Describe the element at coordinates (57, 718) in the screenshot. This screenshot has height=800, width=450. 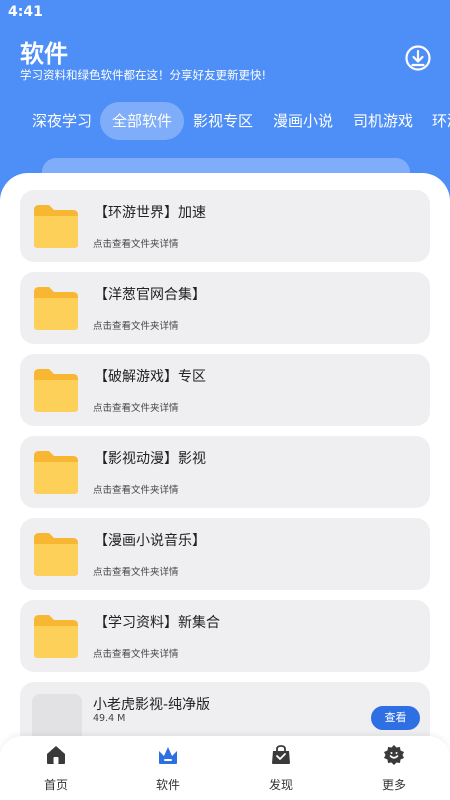
I see `app-icon` at that location.